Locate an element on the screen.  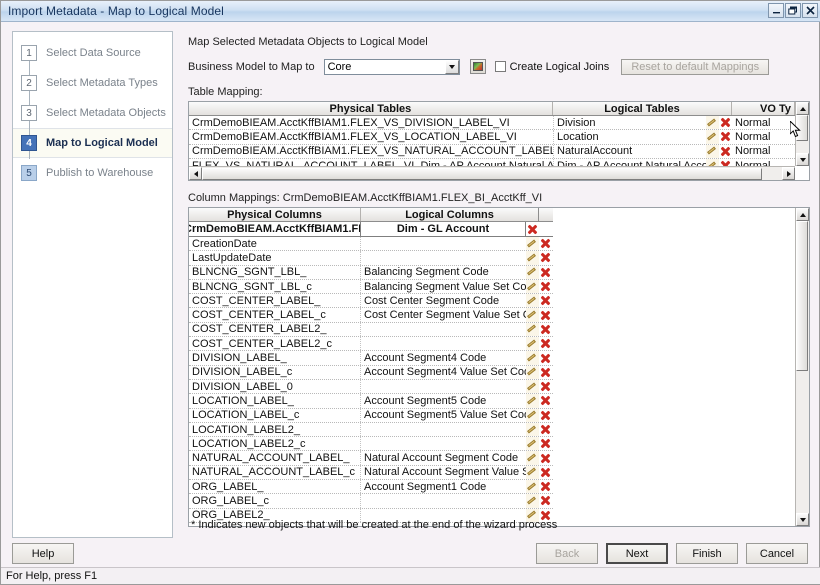
table-row: DIVISION_LABEL_ Account Segment4 Code is located at coordinates (371, 358).